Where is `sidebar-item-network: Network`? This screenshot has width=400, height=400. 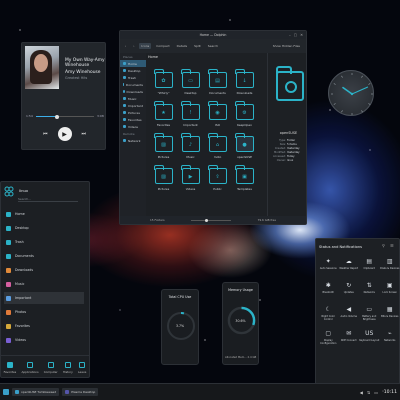 sidebar-item-network: Network is located at coordinates (133, 140).